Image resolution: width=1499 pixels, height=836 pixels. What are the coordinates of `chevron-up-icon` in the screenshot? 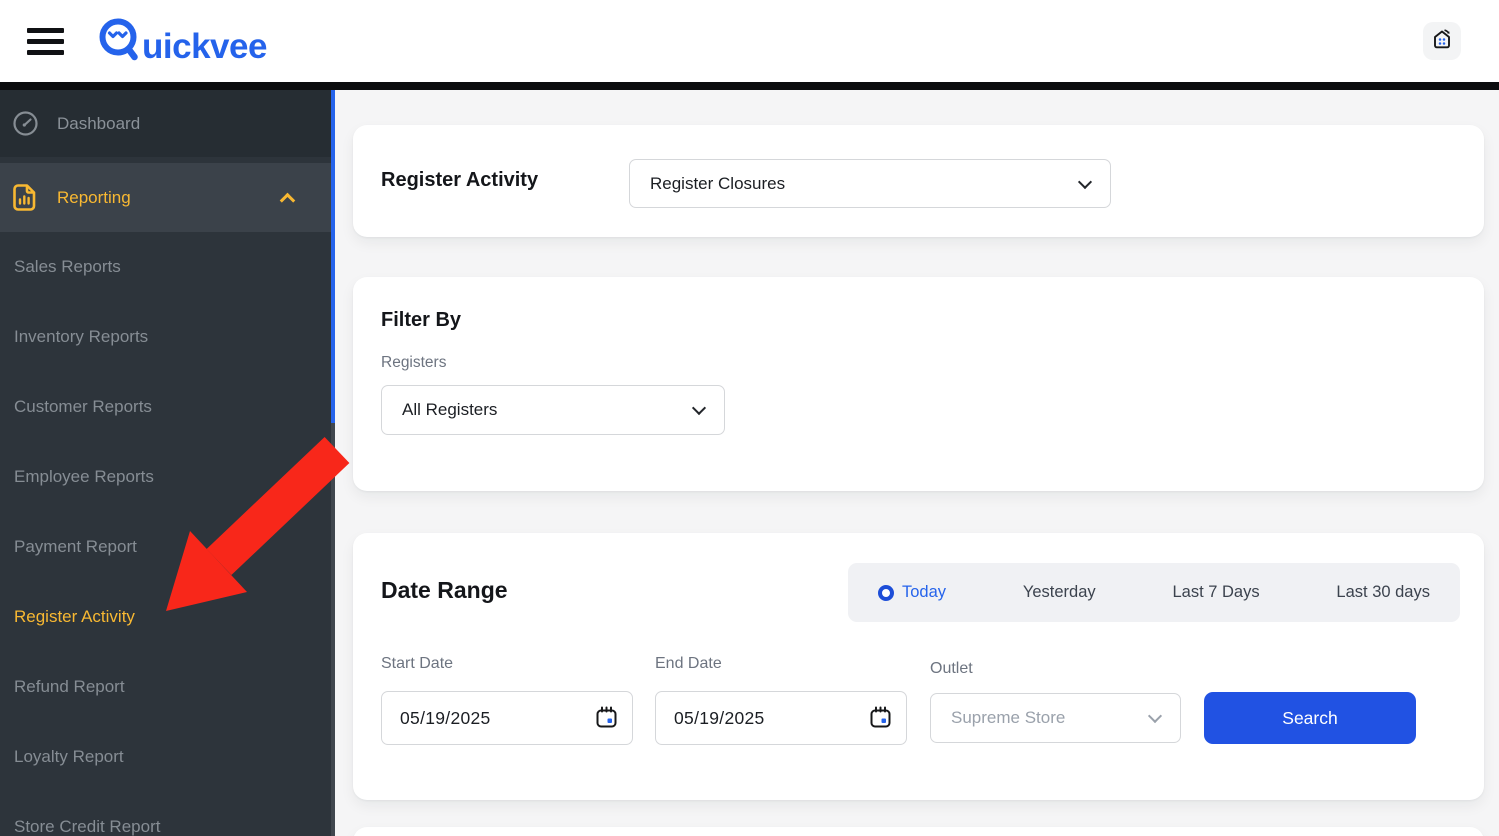 It's located at (287, 200).